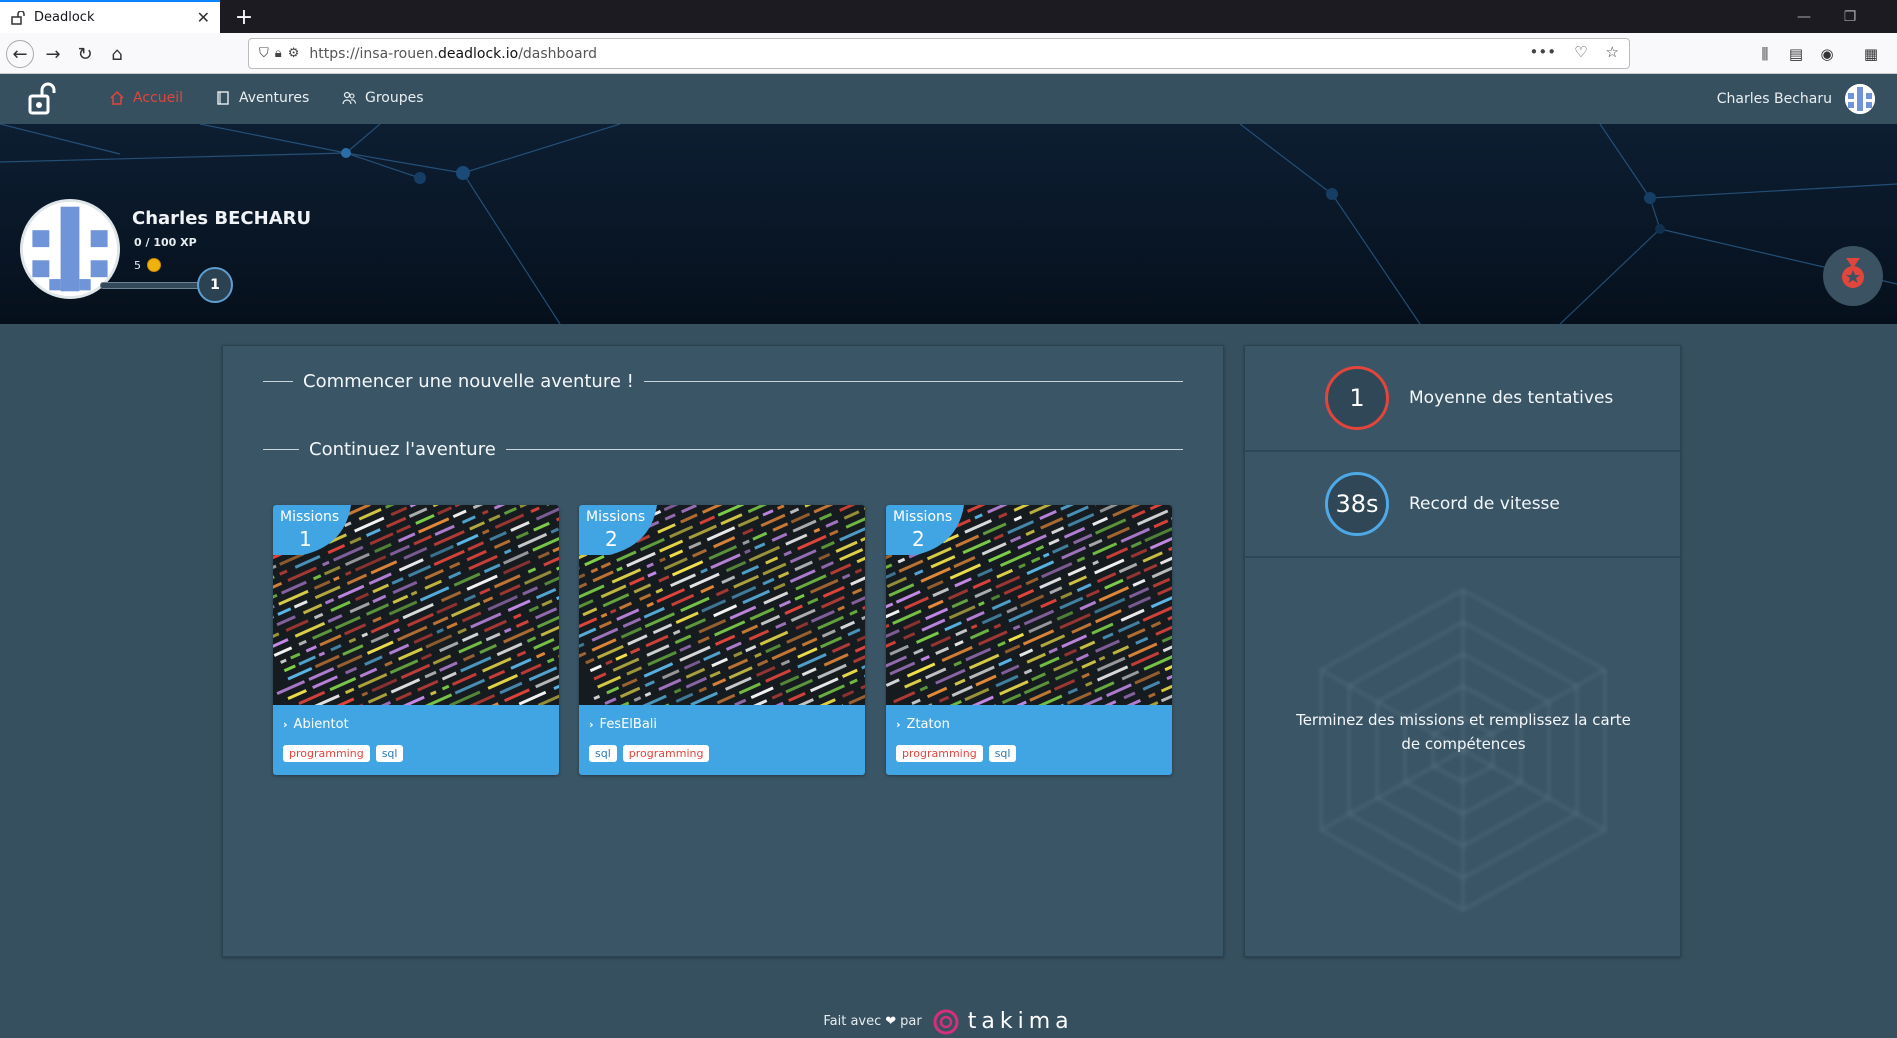 The height and width of the screenshot is (1038, 1897). I want to click on card-title: › FesElBali, so click(623, 724).